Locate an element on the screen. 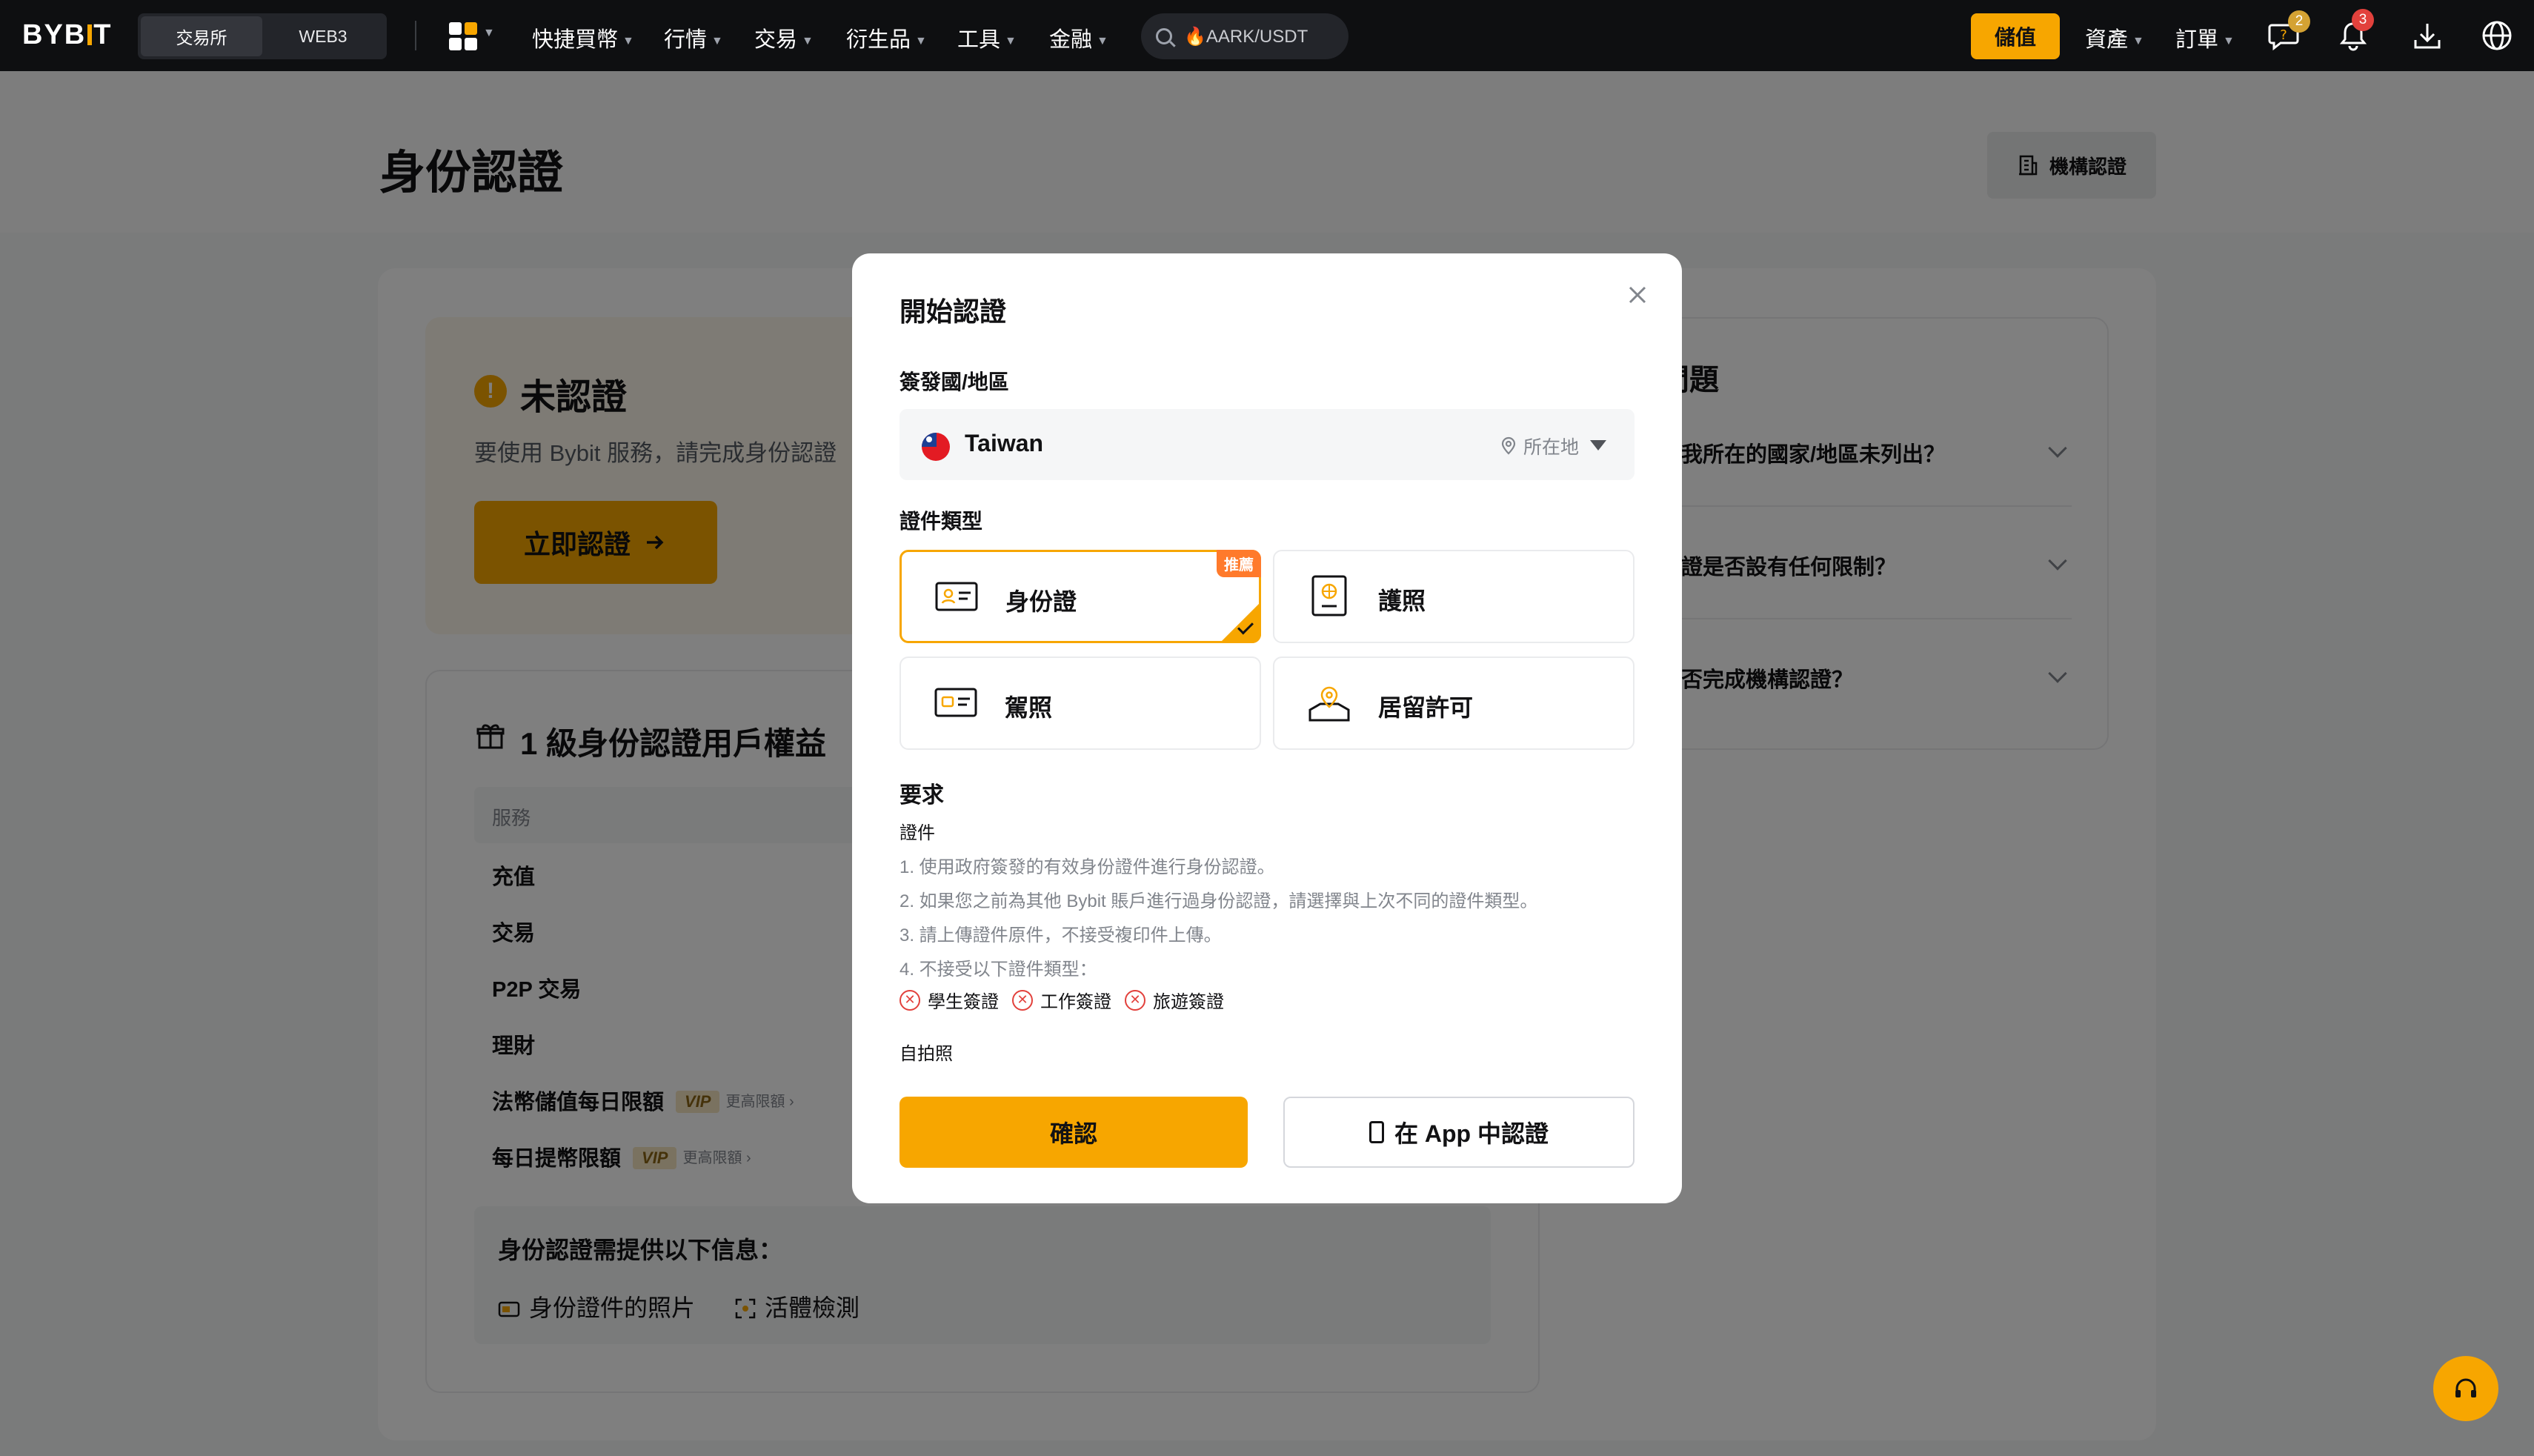 The width and height of the screenshot is (2534, 1456). phone-icon is located at coordinates (1376, 1132).